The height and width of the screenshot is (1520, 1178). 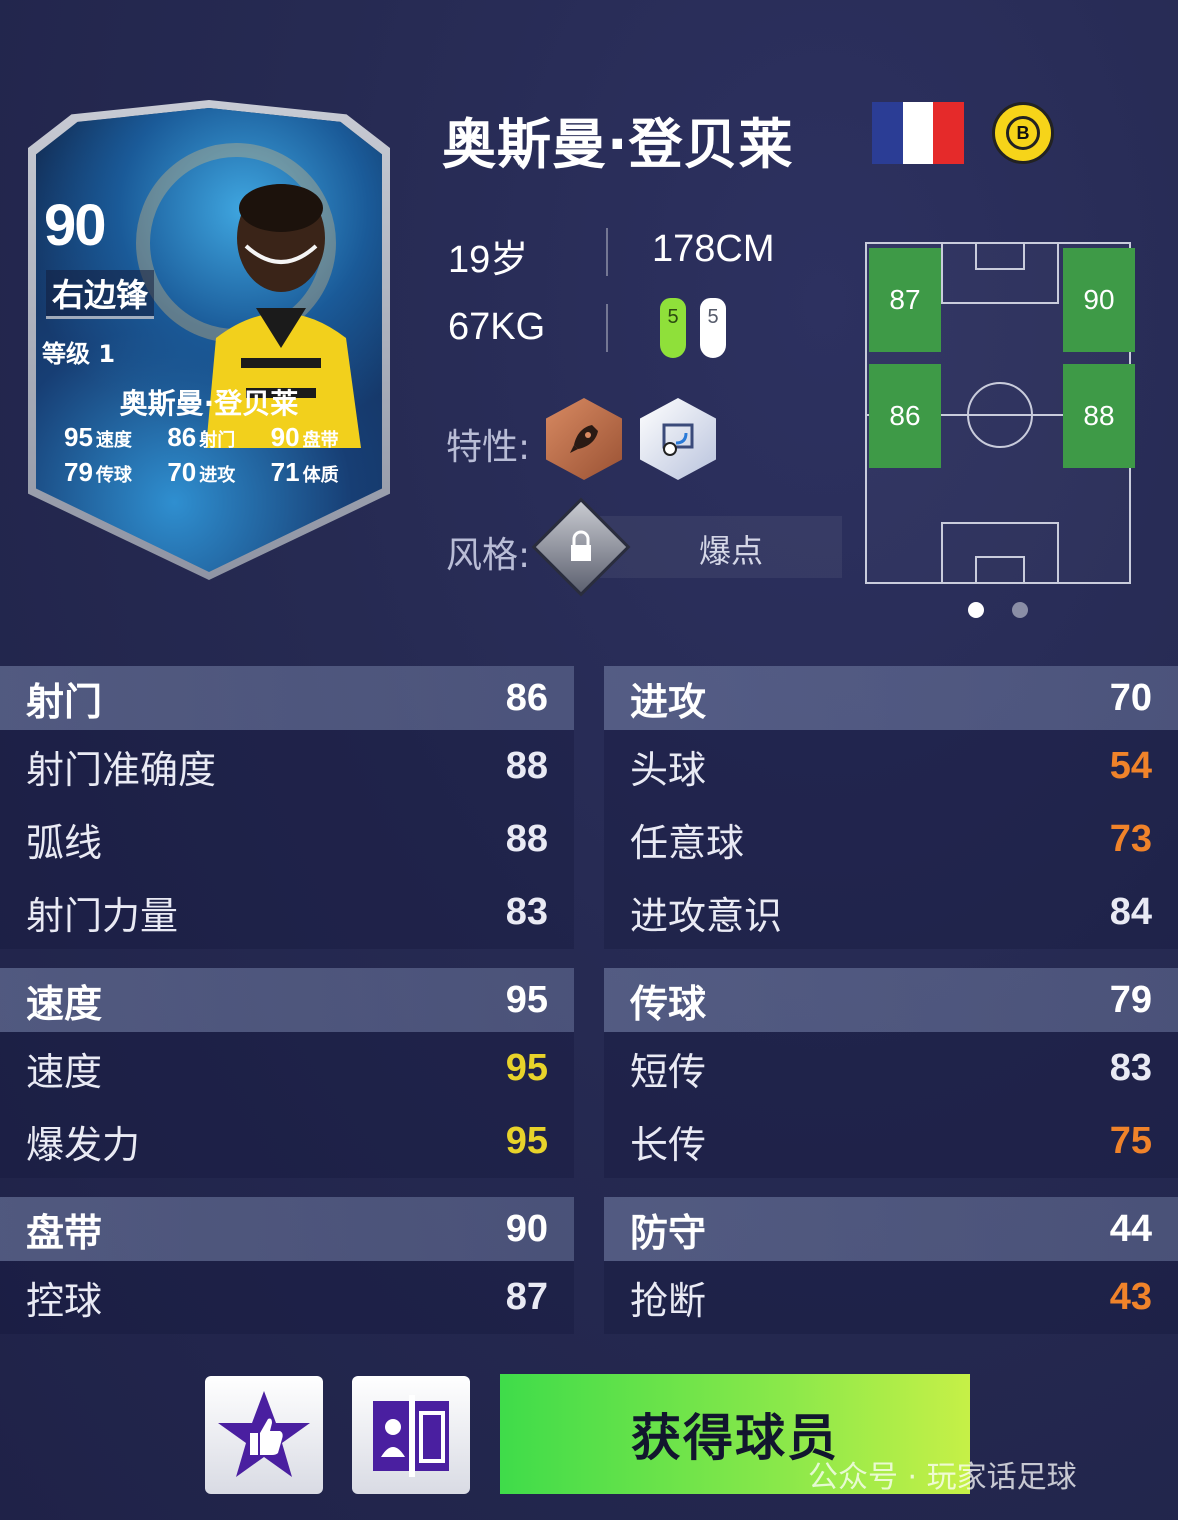 What do you see at coordinates (891, 1000) in the screenshot?
I see `stat-group-header: 传球 79` at bounding box center [891, 1000].